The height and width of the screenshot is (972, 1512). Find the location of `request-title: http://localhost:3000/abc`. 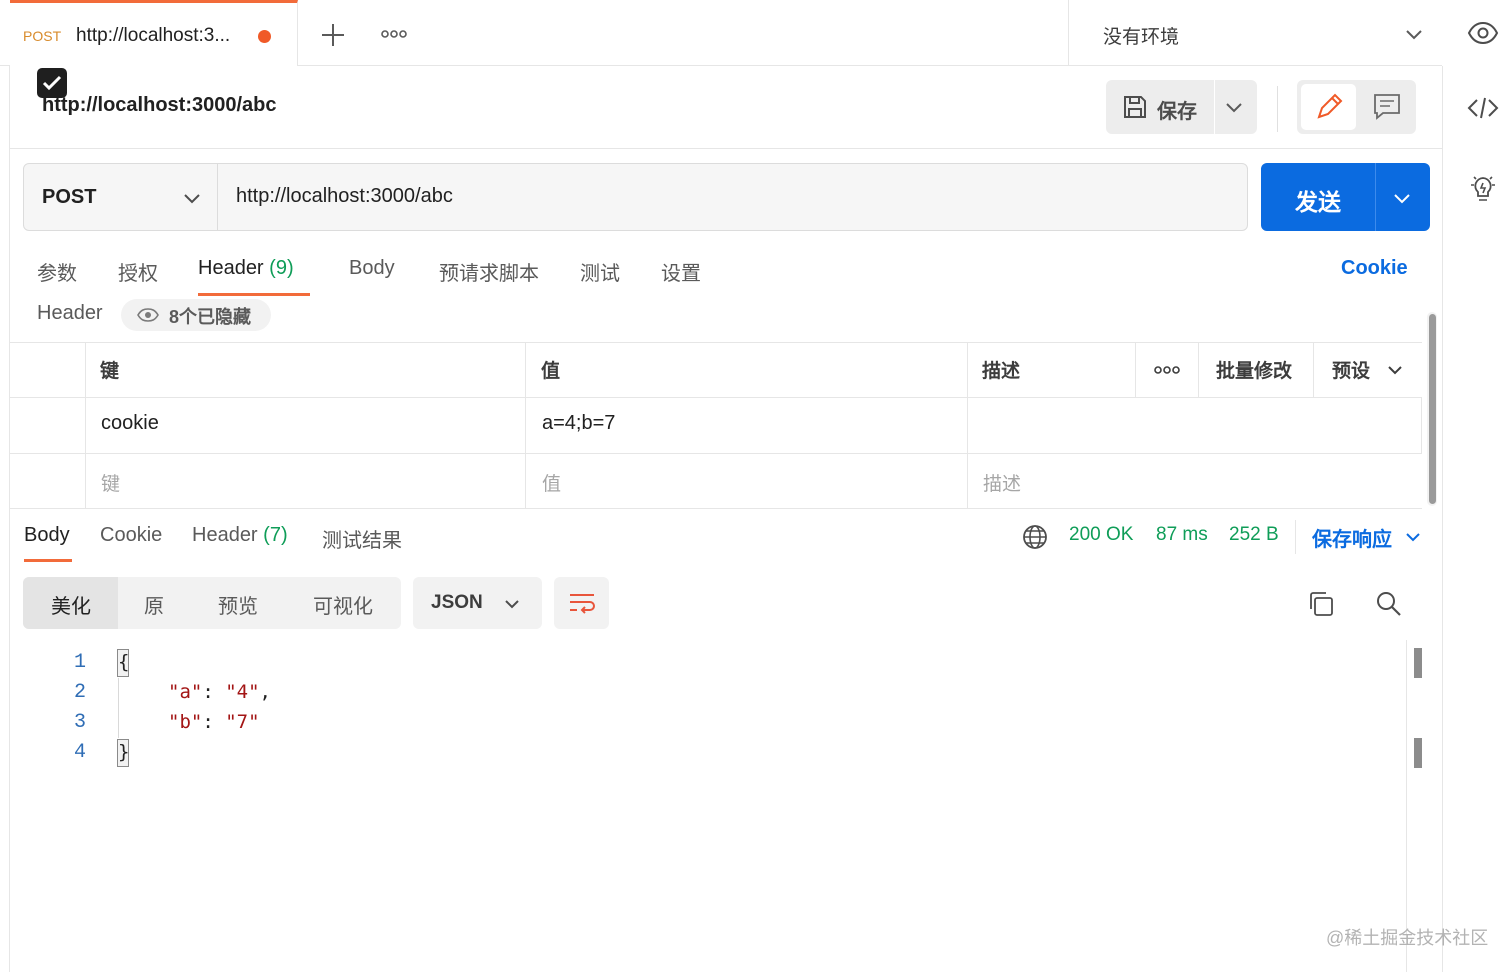

request-title: http://localhost:3000/abc is located at coordinates (159, 105).